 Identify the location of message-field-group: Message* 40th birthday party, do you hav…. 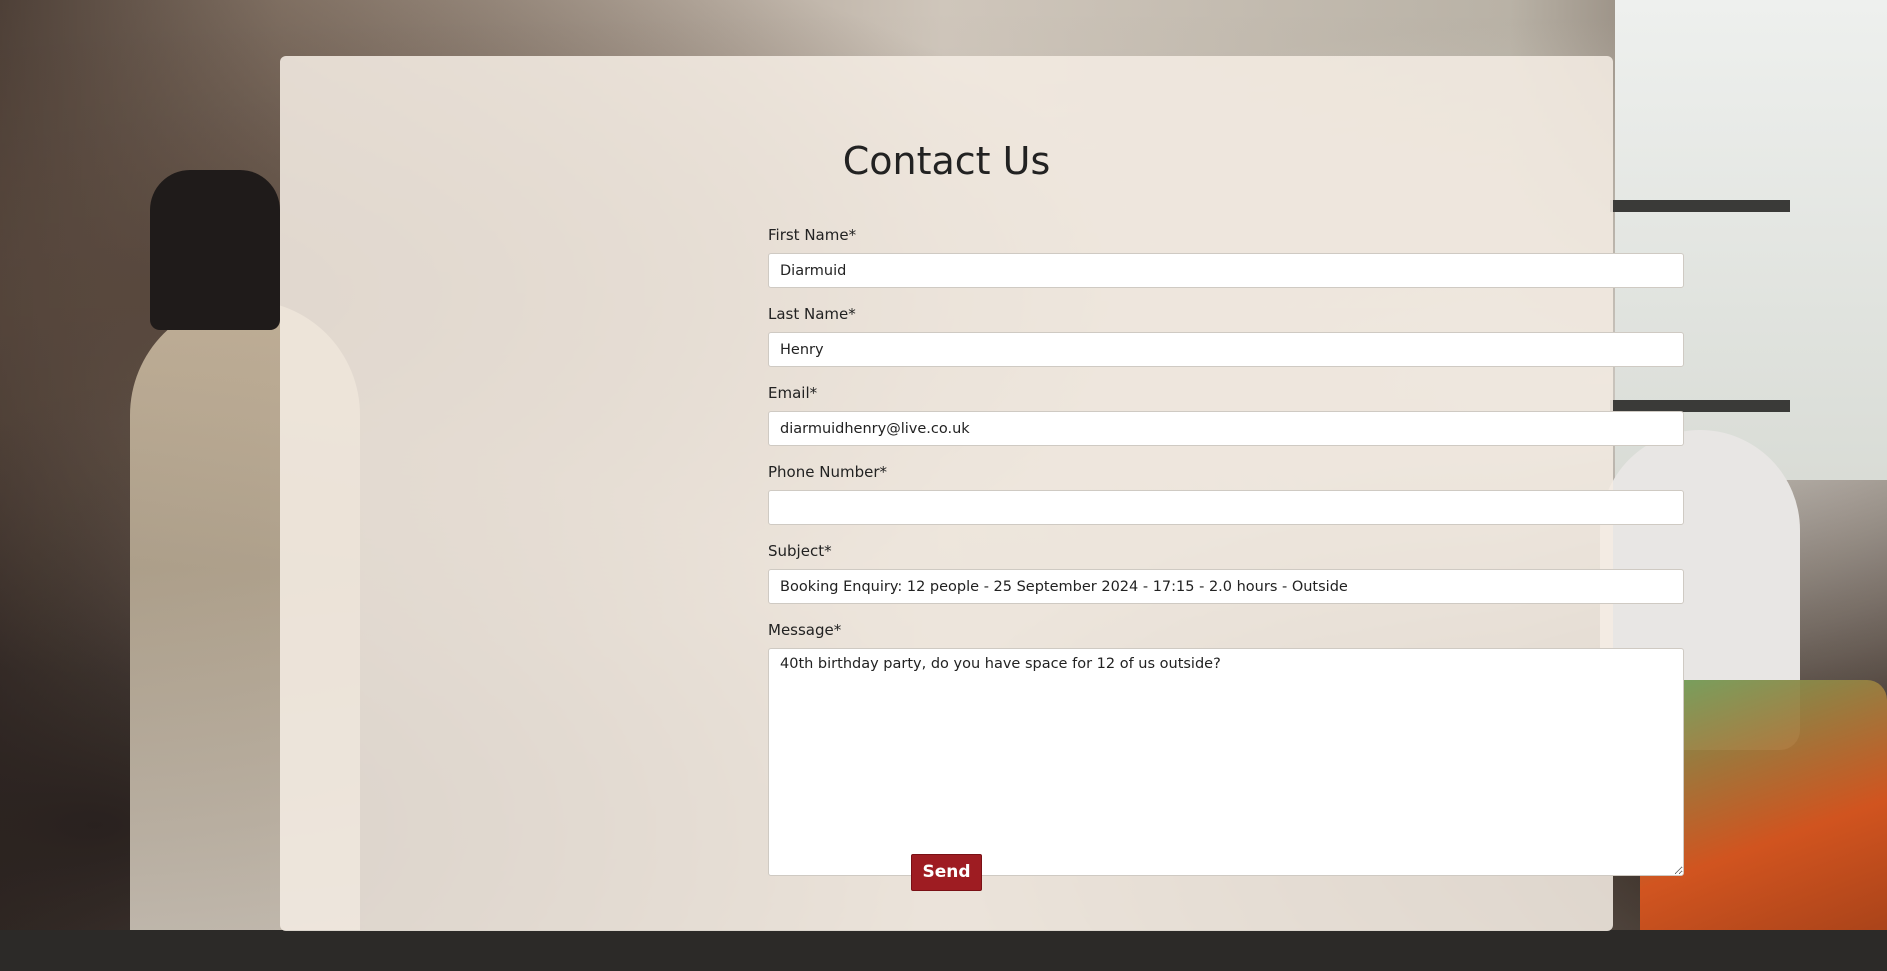
(1226, 748).